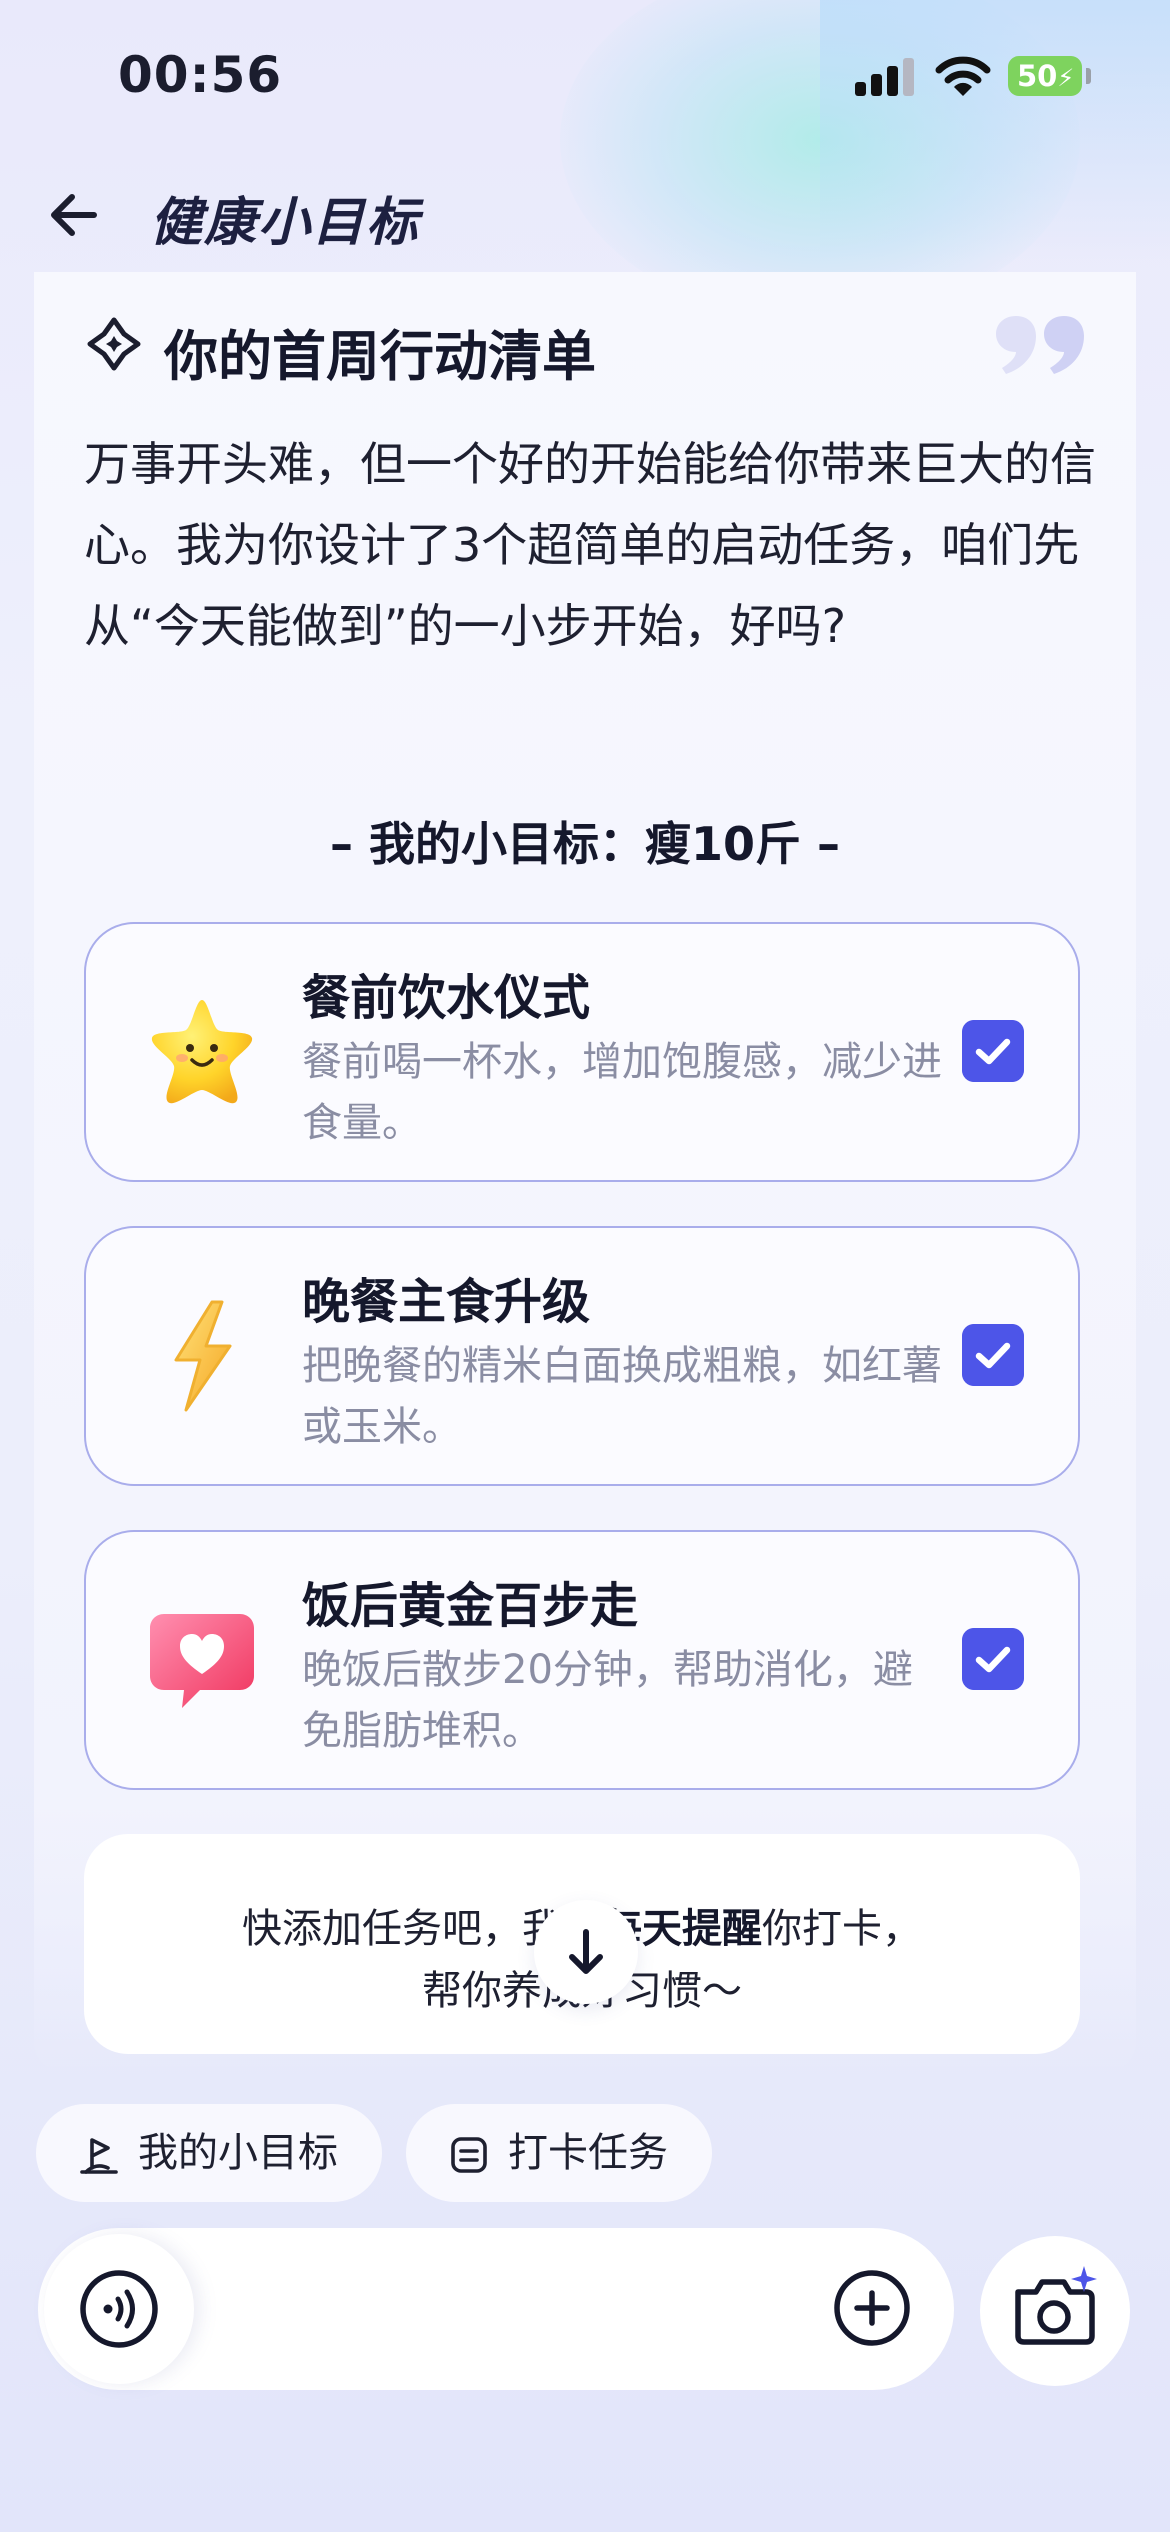 This screenshot has width=1170, height=2532. Describe the element at coordinates (1056, 2305) in the screenshot. I see `camera-icon` at that location.